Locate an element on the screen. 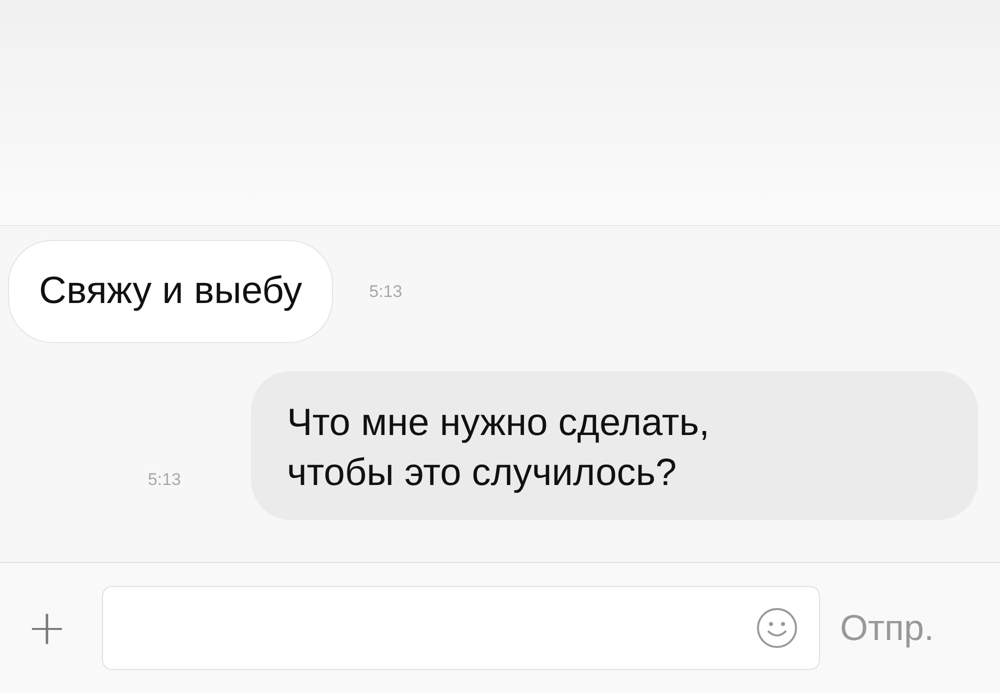 This screenshot has height=693, width=1000. smiley-icon is located at coordinates (777, 628).